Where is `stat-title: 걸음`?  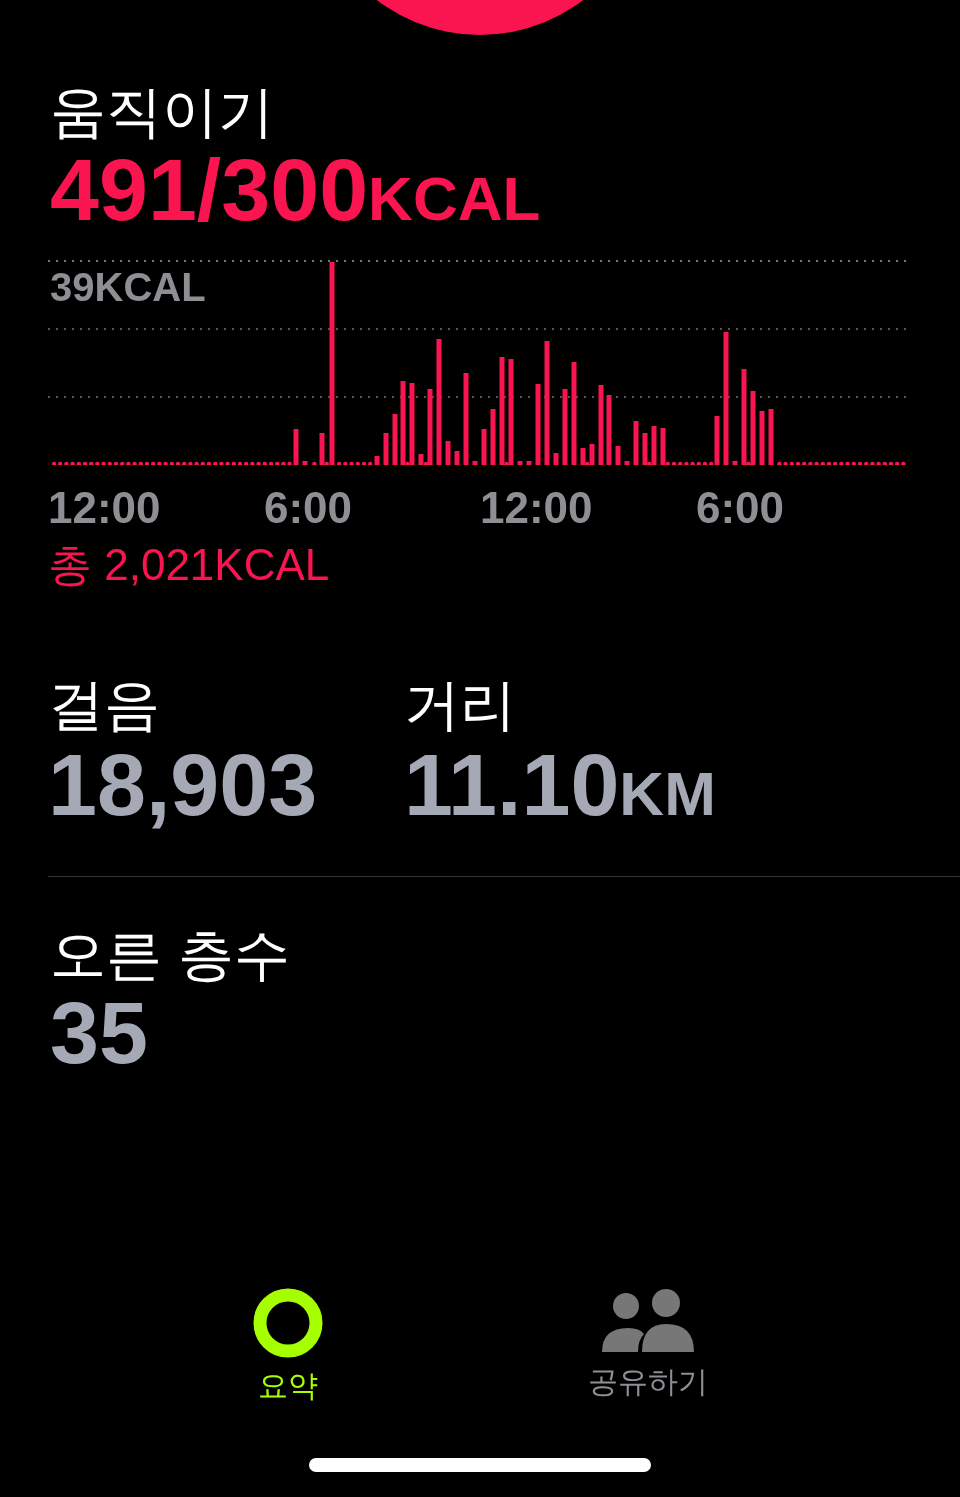 stat-title: 걸음 is located at coordinates (104, 705).